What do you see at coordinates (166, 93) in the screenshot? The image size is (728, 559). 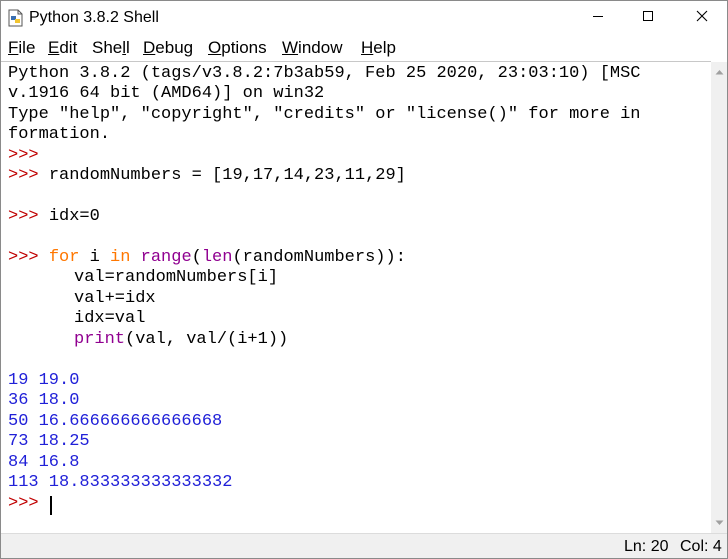 I see `banner-line: v.1916 64 bit (AMD64)] on win32` at bounding box center [166, 93].